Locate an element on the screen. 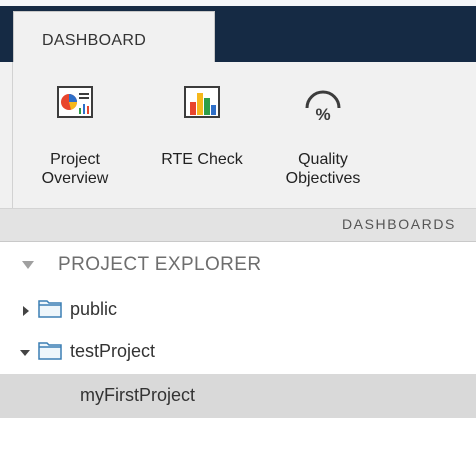  tree-item-label: public is located at coordinates (94, 309).